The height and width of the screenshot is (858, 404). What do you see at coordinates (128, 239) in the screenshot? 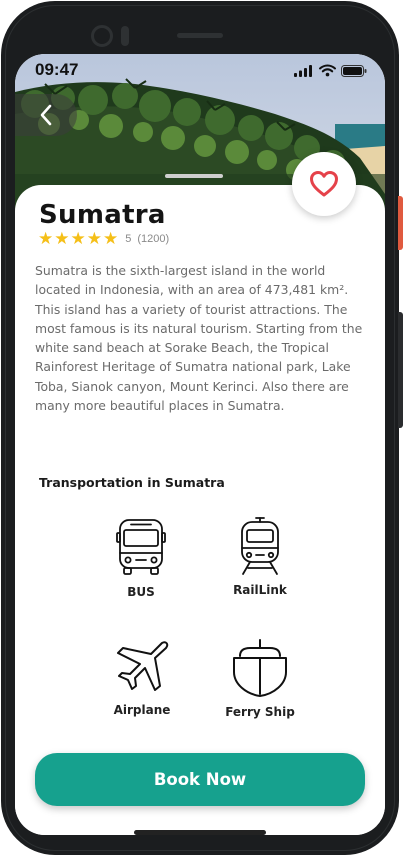
I see `rating-value: 5` at bounding box center [128, 239].